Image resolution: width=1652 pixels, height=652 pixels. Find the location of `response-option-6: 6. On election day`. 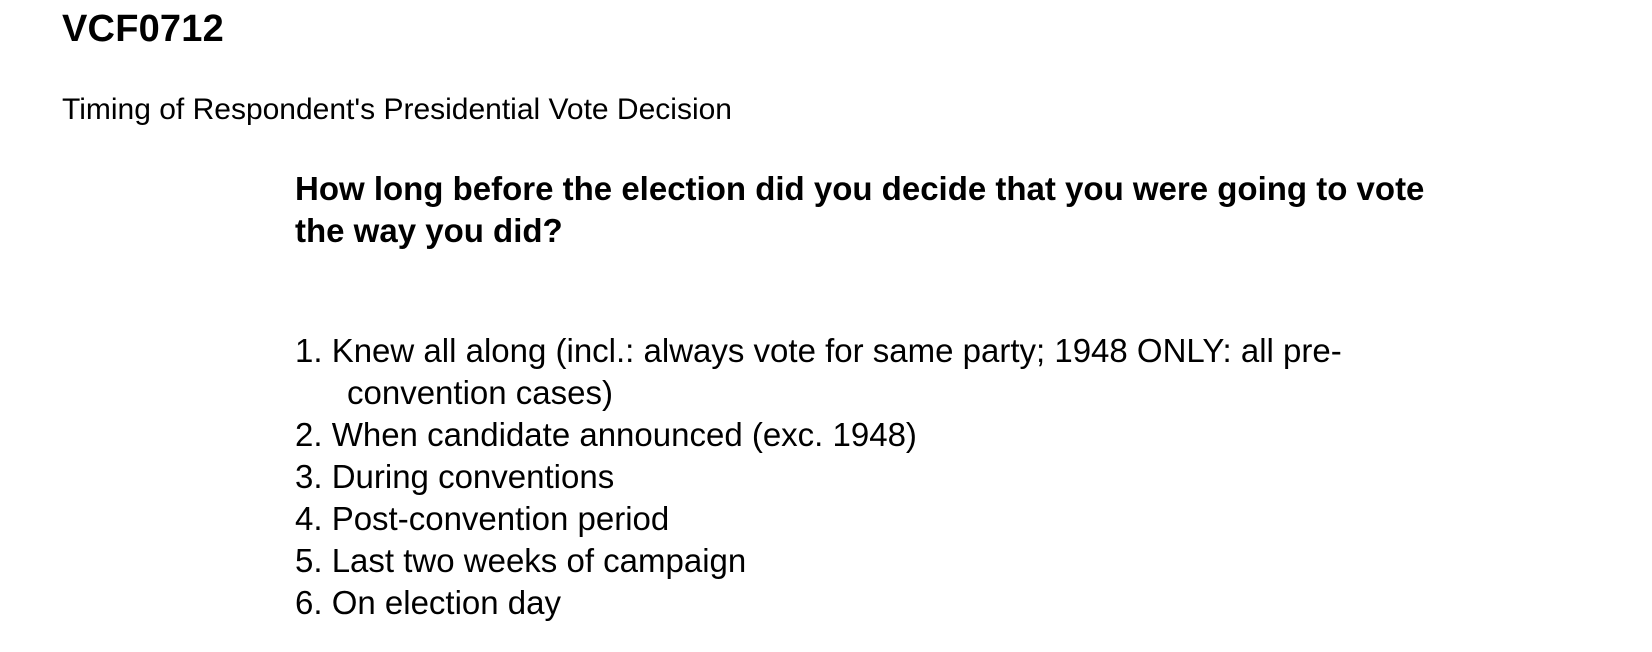

response-option-6: 6. On election day is located at coordinates (895, 603).